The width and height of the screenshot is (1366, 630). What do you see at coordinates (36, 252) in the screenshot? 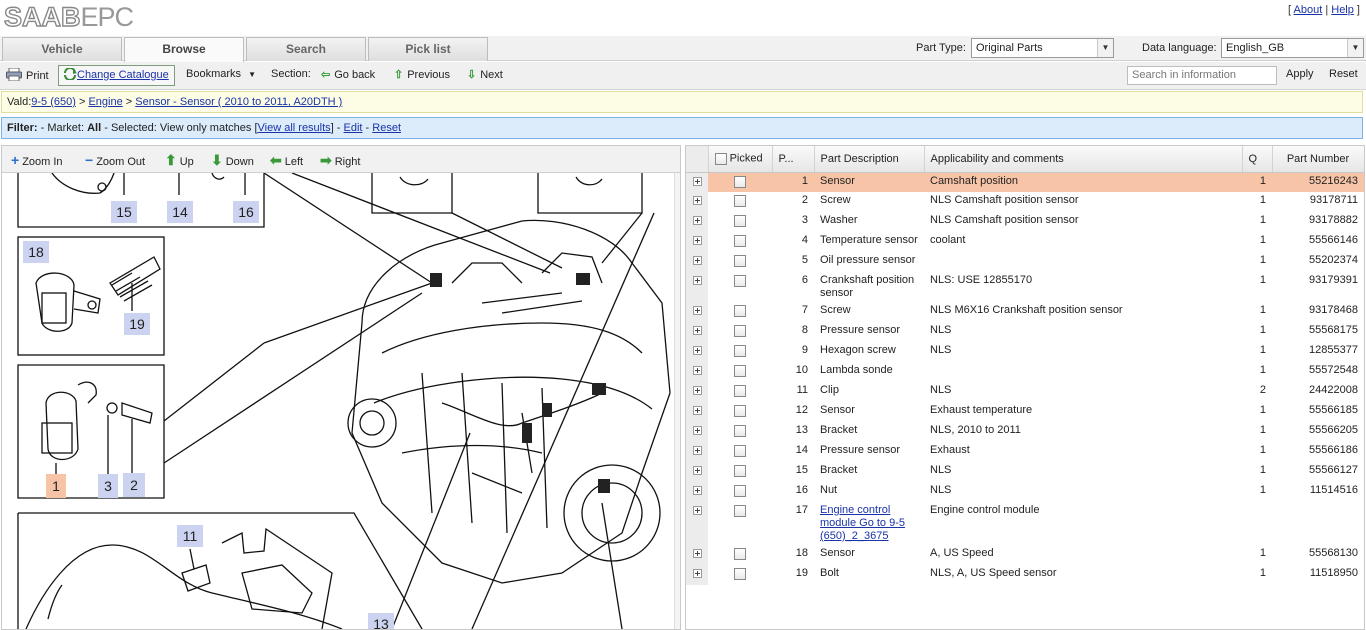
I see `callout-18: 18` at bounding box center [36, 252].